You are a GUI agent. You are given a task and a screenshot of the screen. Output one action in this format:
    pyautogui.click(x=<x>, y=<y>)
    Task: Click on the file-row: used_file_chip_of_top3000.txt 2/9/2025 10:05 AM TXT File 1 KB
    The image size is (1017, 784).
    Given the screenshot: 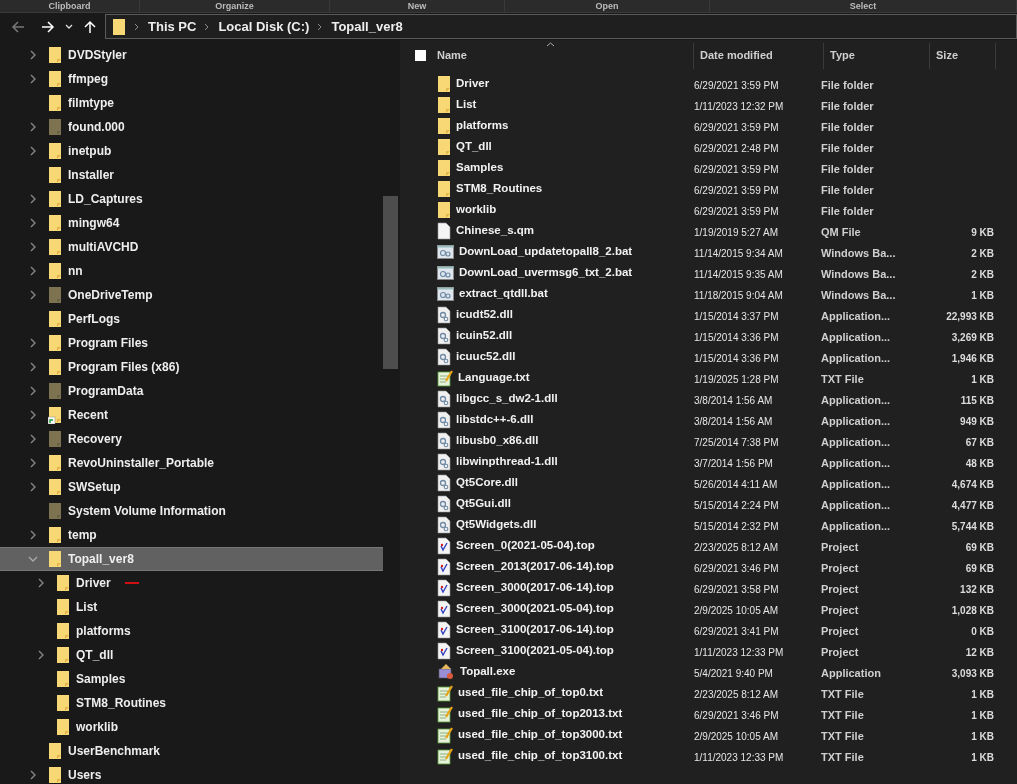 What is the action you would take?
    pyautogui.click(x=708, y=734)
    